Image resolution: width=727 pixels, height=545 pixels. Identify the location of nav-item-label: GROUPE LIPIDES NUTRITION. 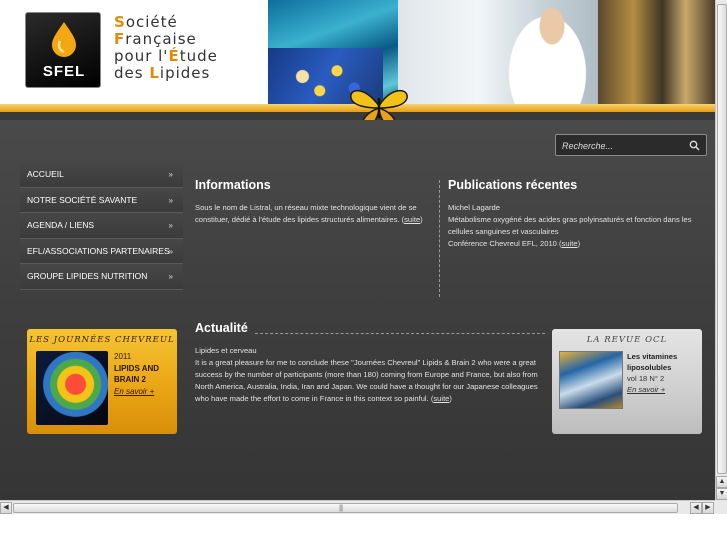
(87, 276).